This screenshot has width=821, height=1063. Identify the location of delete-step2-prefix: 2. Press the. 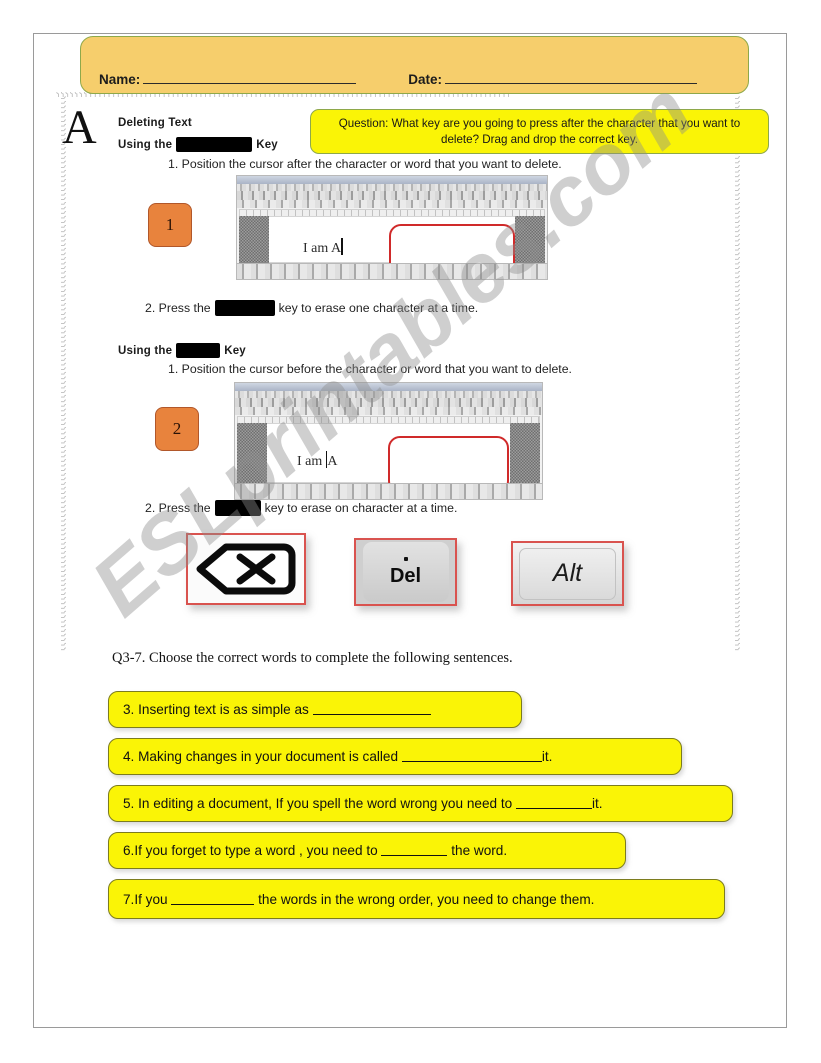
(178, 508).